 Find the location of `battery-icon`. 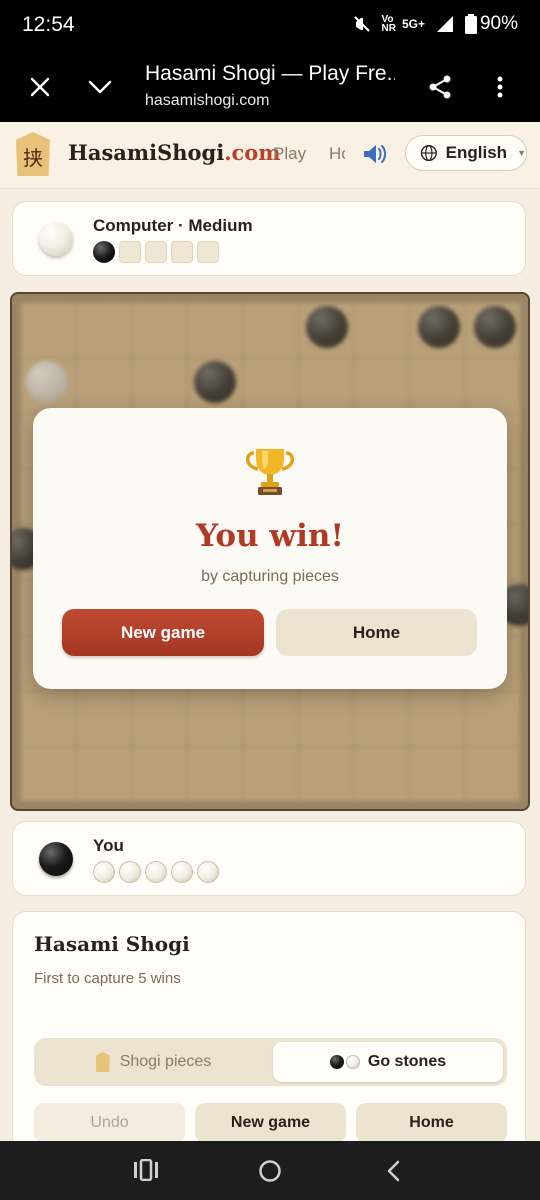

battery-icon is located at coordinates (470, 24).